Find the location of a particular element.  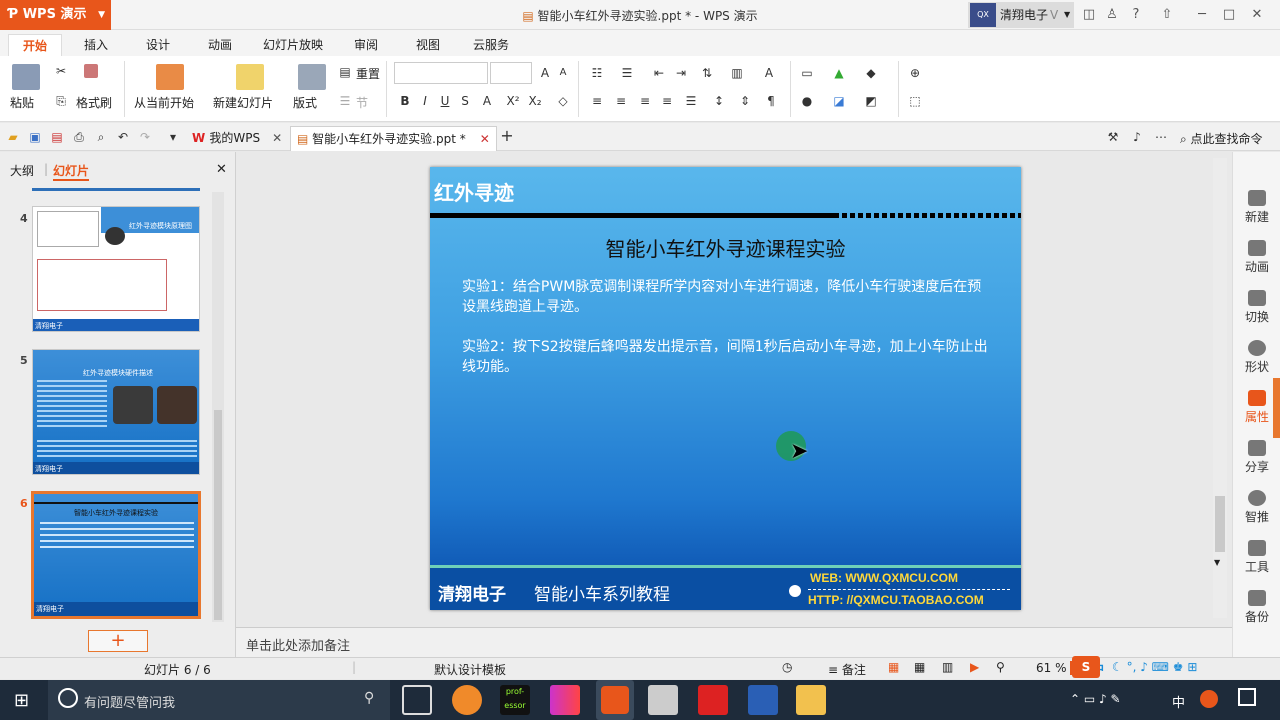

tray-sogou-icon is located at coordinates (1209, 699).